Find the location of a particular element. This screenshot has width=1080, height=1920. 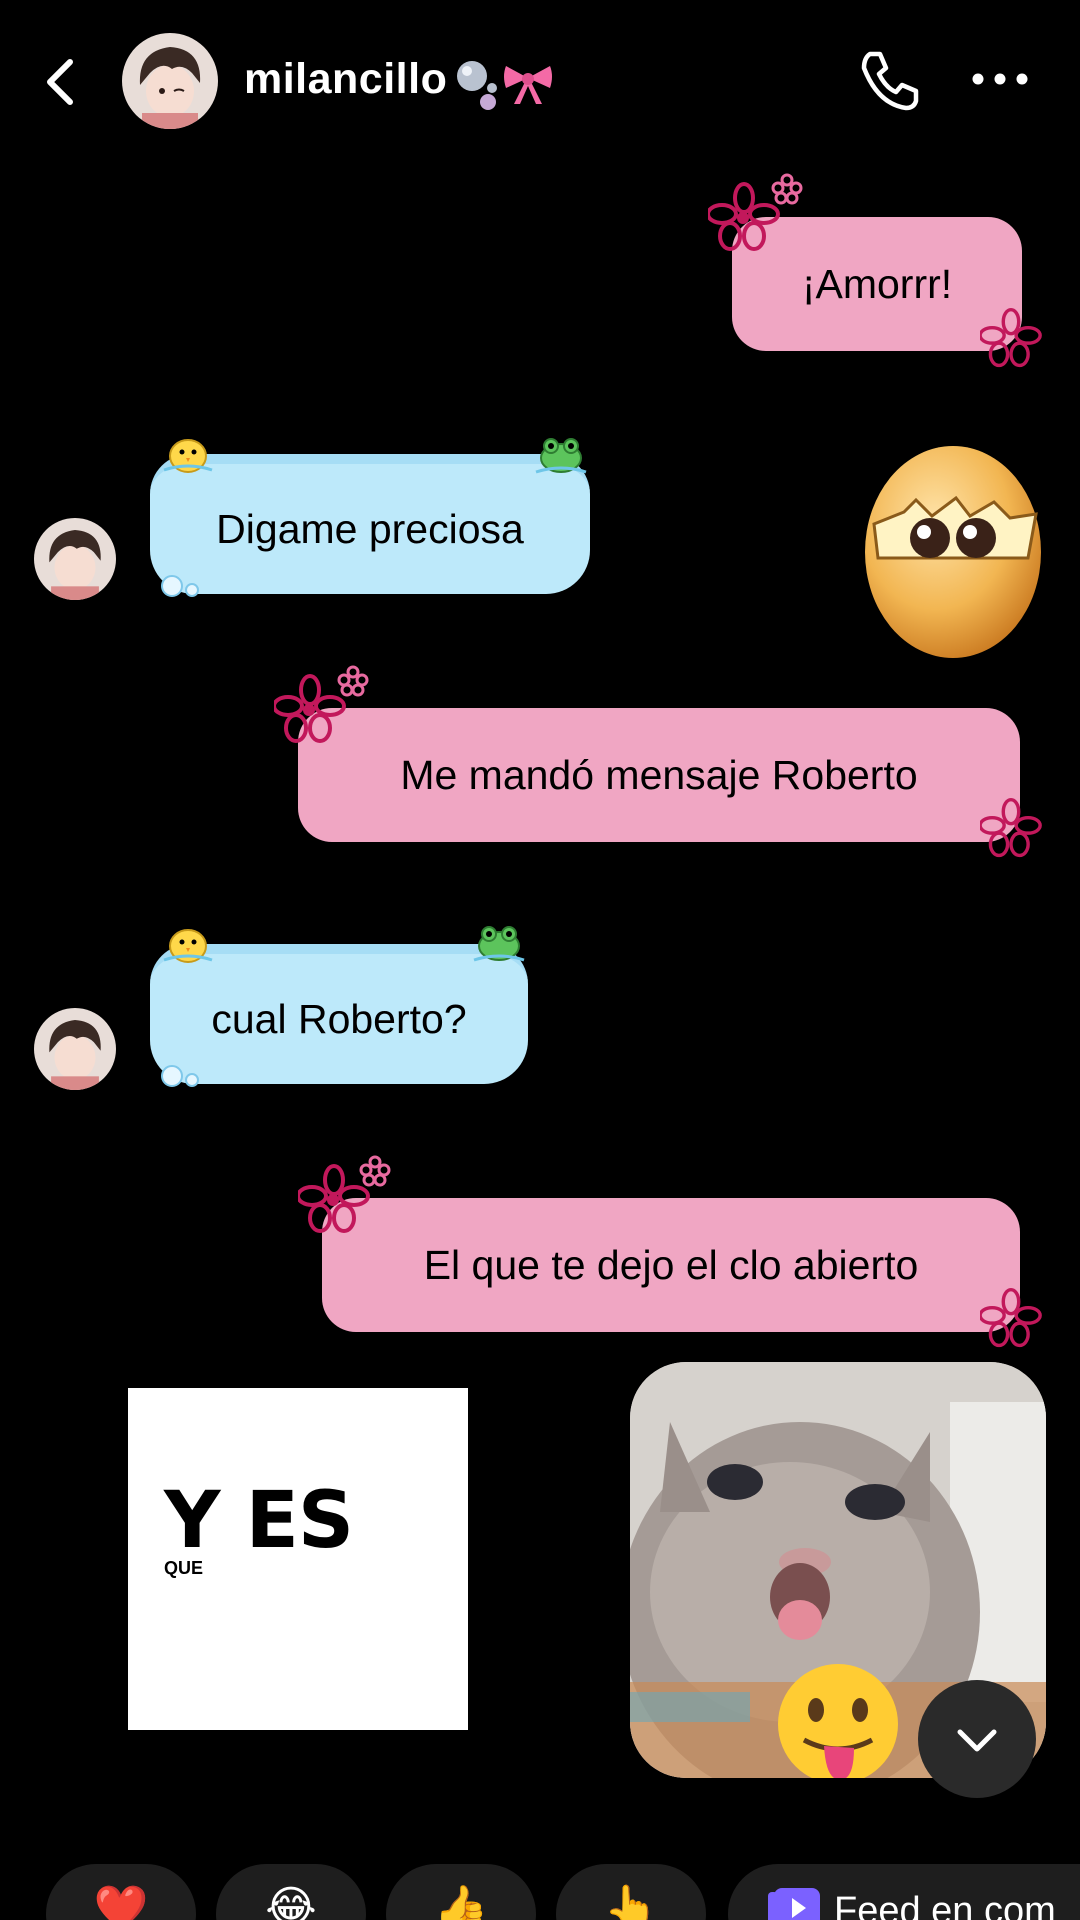

reaction-heart: ❤️ is located at coordinates (121, 1892).